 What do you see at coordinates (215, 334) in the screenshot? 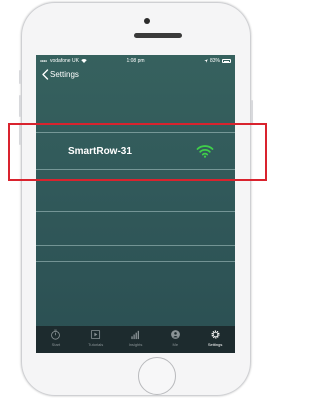
I see `gear-icon` at bounding box center [215, 334].